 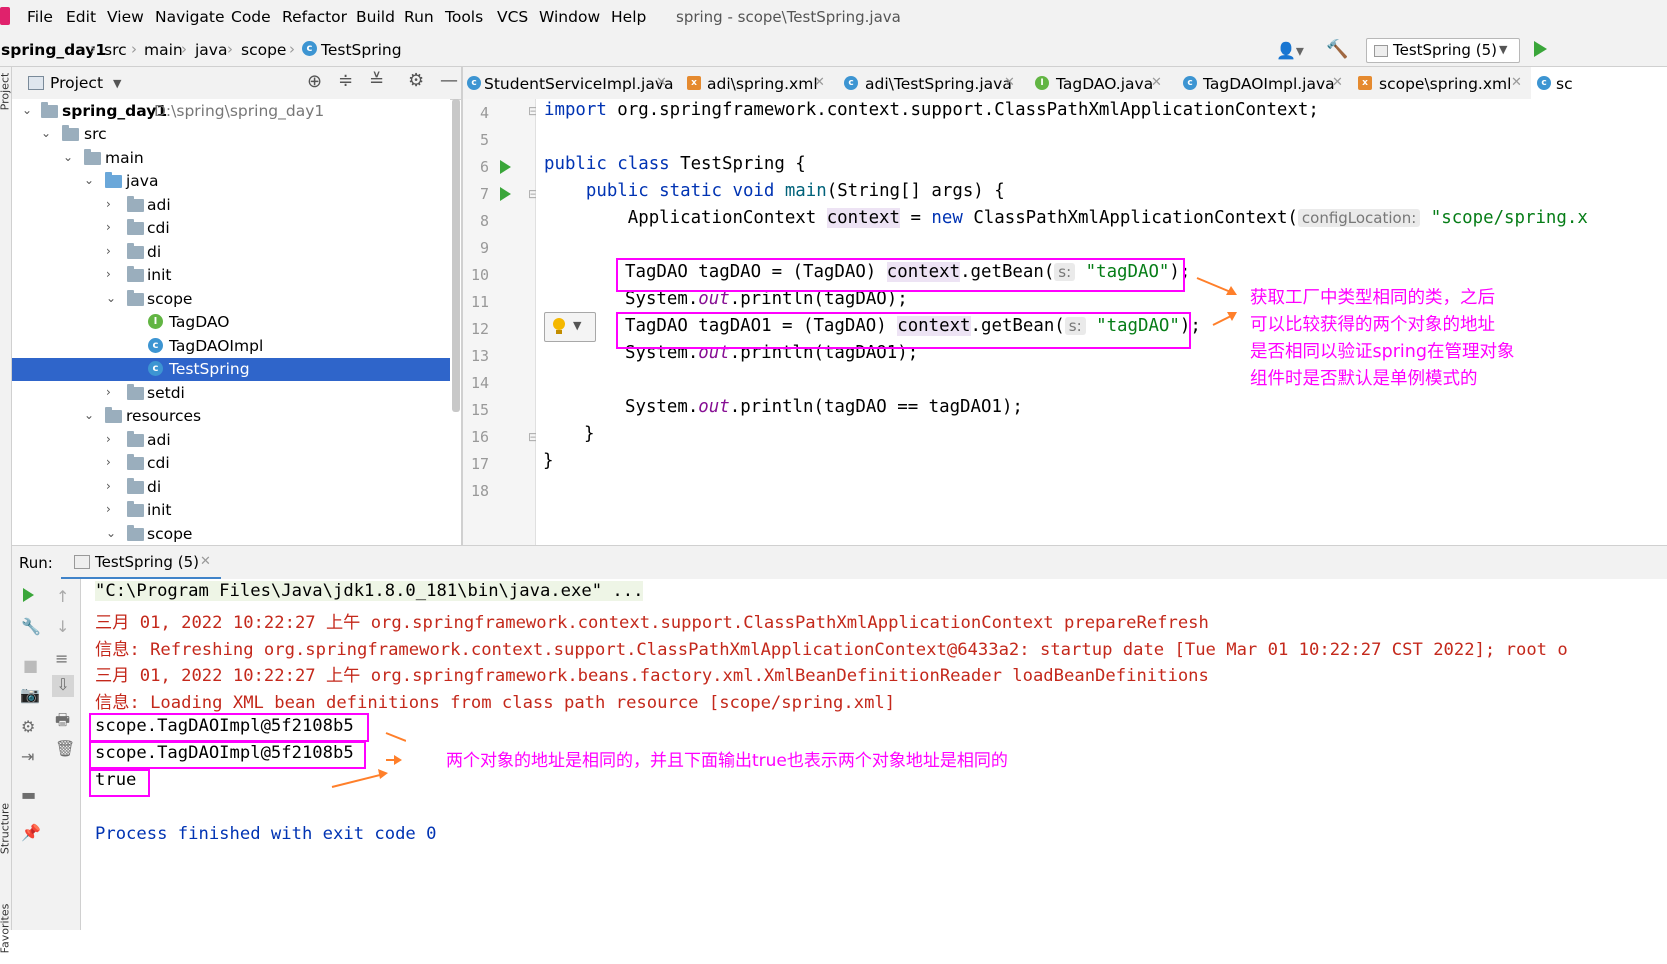 What do you see at coordinates (231, 487) in the screenshot?
I see `tree-item-res-di: › di` at bounding box center [231, 487].